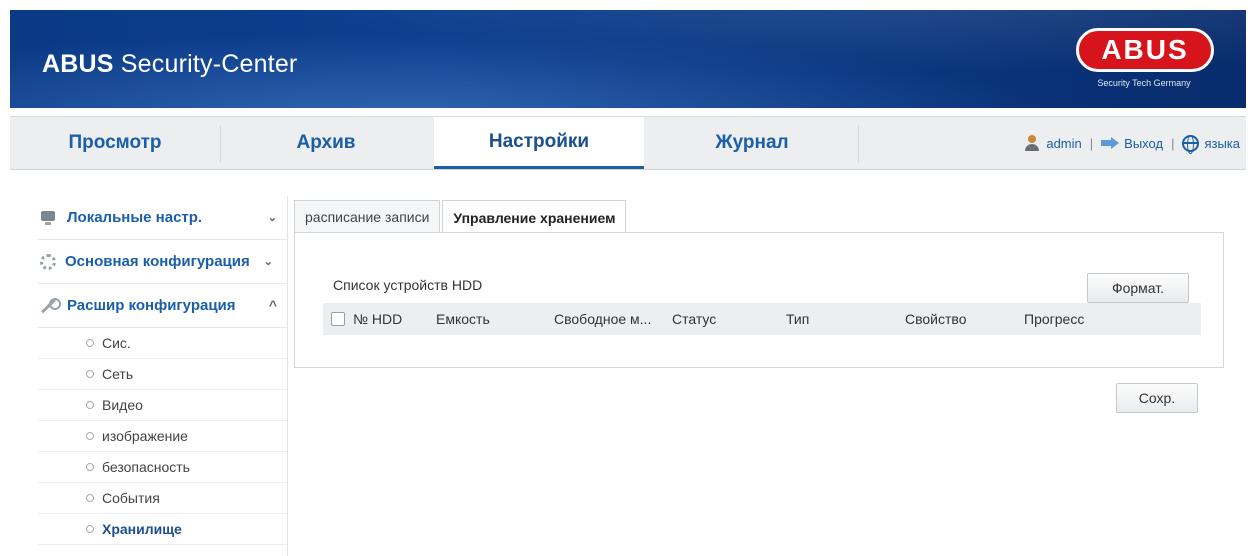 This screenshot has height=556, width=1254. Describe the element at coordinates (694, 319) in the screenshot. I see `column-status: Статус` at that location.